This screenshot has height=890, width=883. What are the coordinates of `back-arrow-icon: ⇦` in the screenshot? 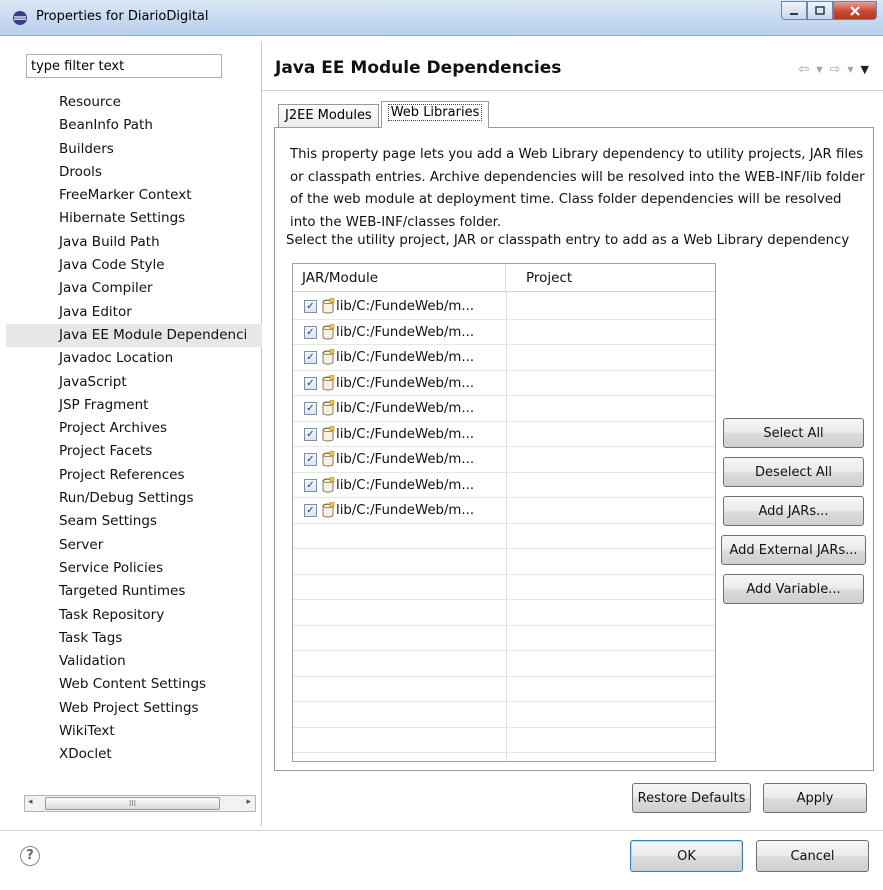 It's located at (803, 70).